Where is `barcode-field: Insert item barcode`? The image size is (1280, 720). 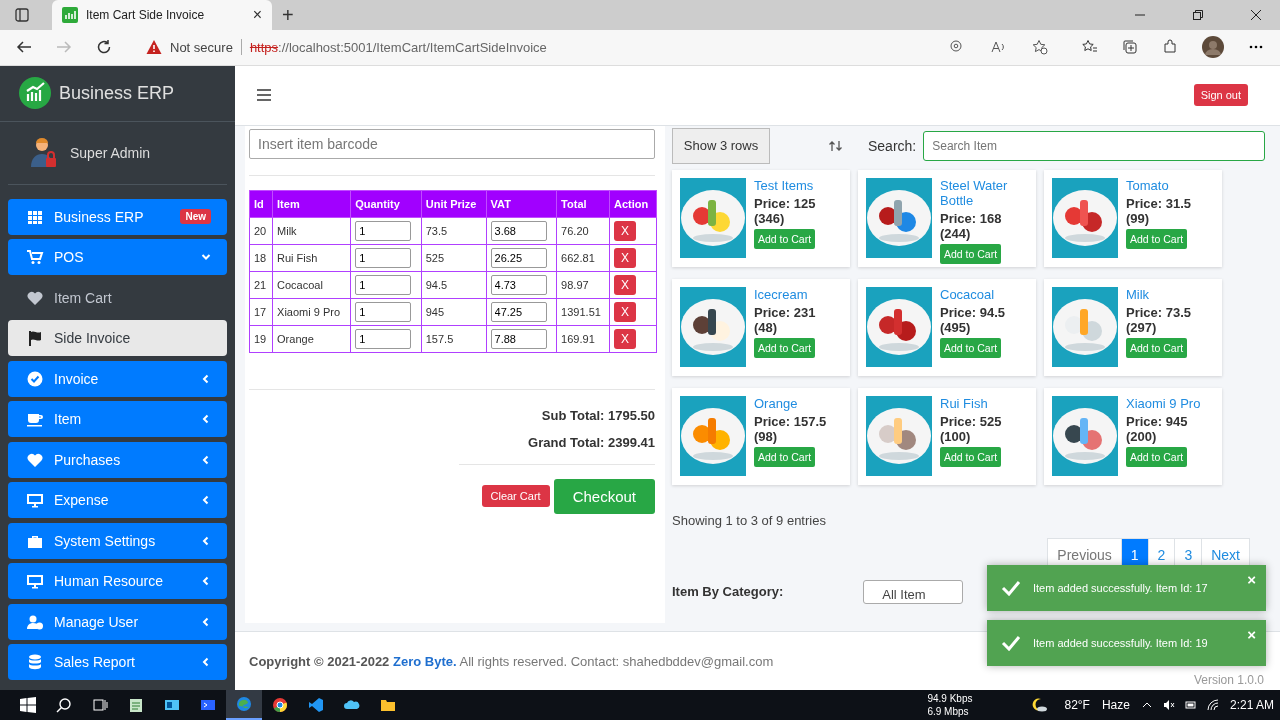
barcode-field: Insert item barcode is located at coordinates (452, 143).